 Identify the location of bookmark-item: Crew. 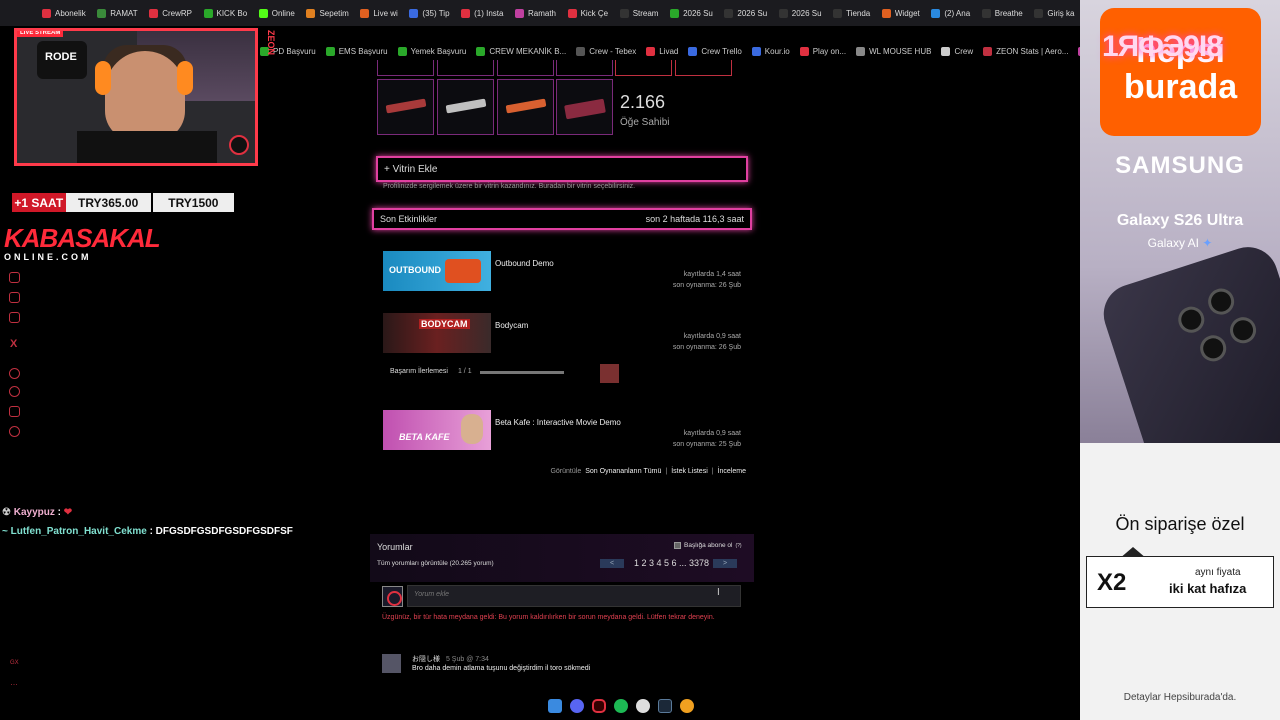
(957, 51).